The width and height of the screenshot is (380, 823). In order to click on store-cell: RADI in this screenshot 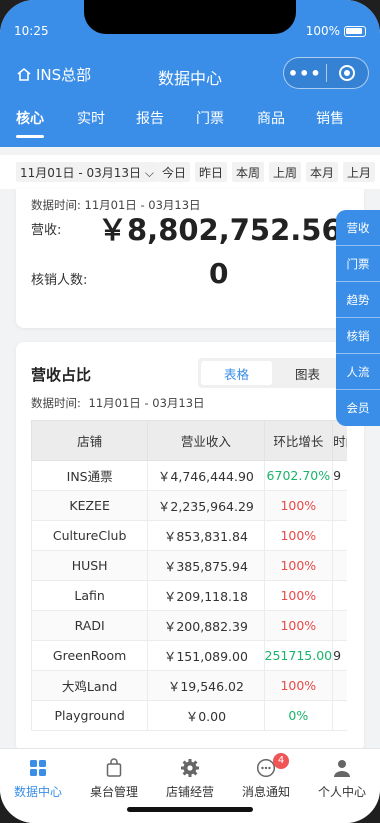, I will do `click(90, 625)`.